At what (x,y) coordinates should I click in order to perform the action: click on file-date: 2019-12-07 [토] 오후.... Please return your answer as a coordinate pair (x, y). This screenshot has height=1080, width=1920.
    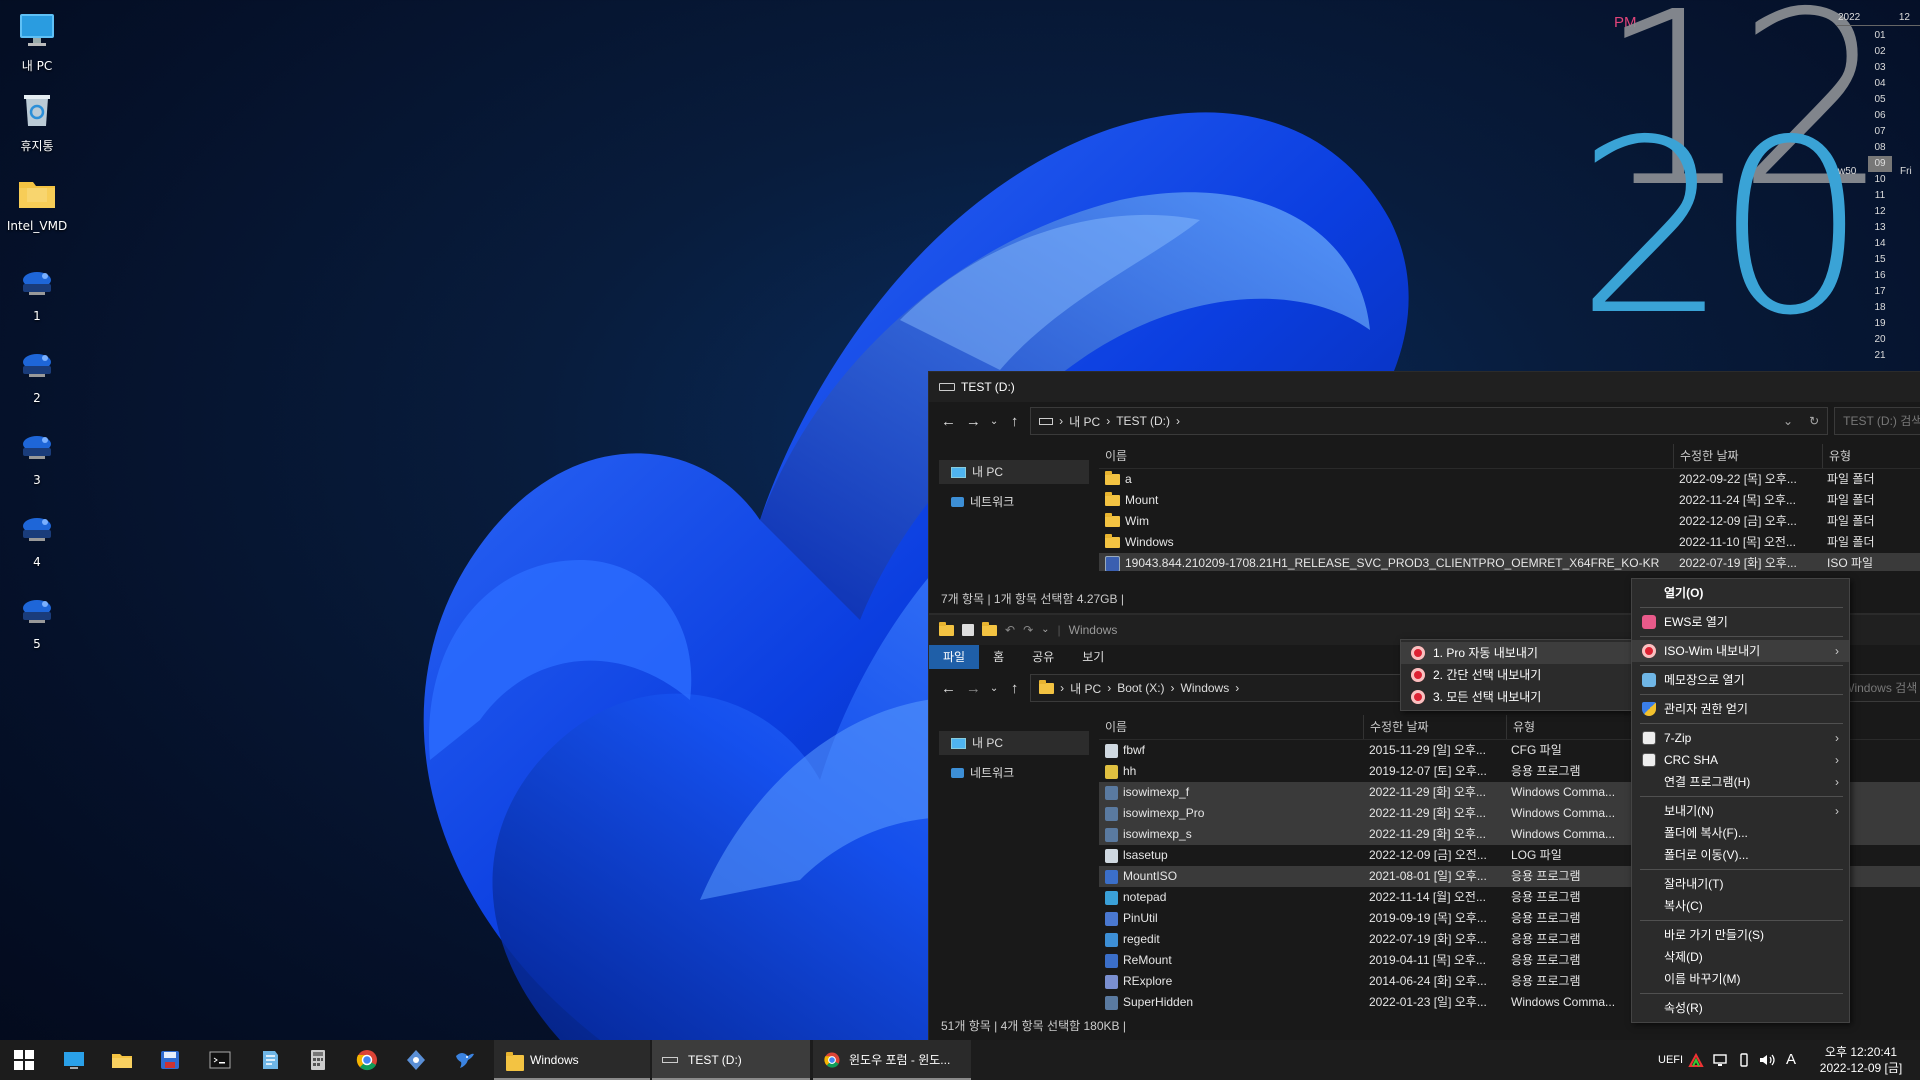
    Looking at the image, I should click on (1428, 771).